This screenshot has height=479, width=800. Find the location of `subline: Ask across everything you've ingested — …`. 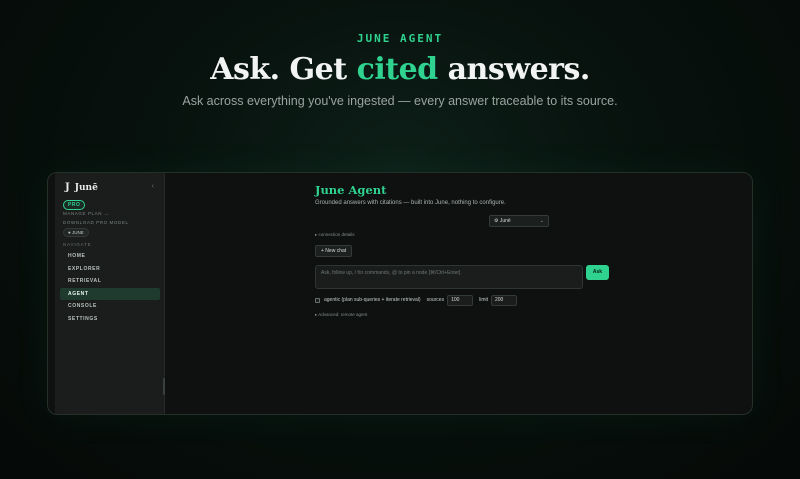

subline: Ask across everything you've ingested — … is located at coordinates (400, 101).